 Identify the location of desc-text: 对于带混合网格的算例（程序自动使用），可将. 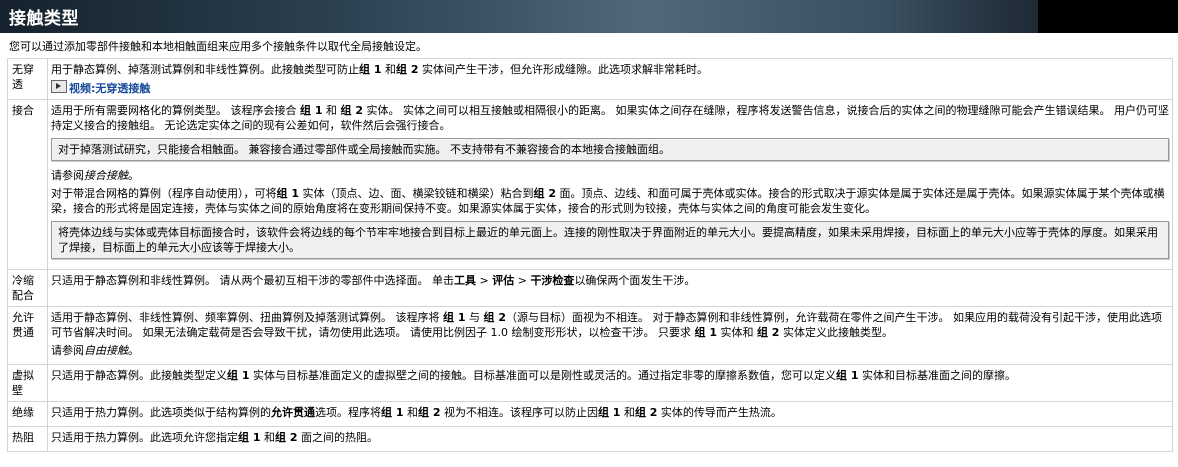
(164, 193).